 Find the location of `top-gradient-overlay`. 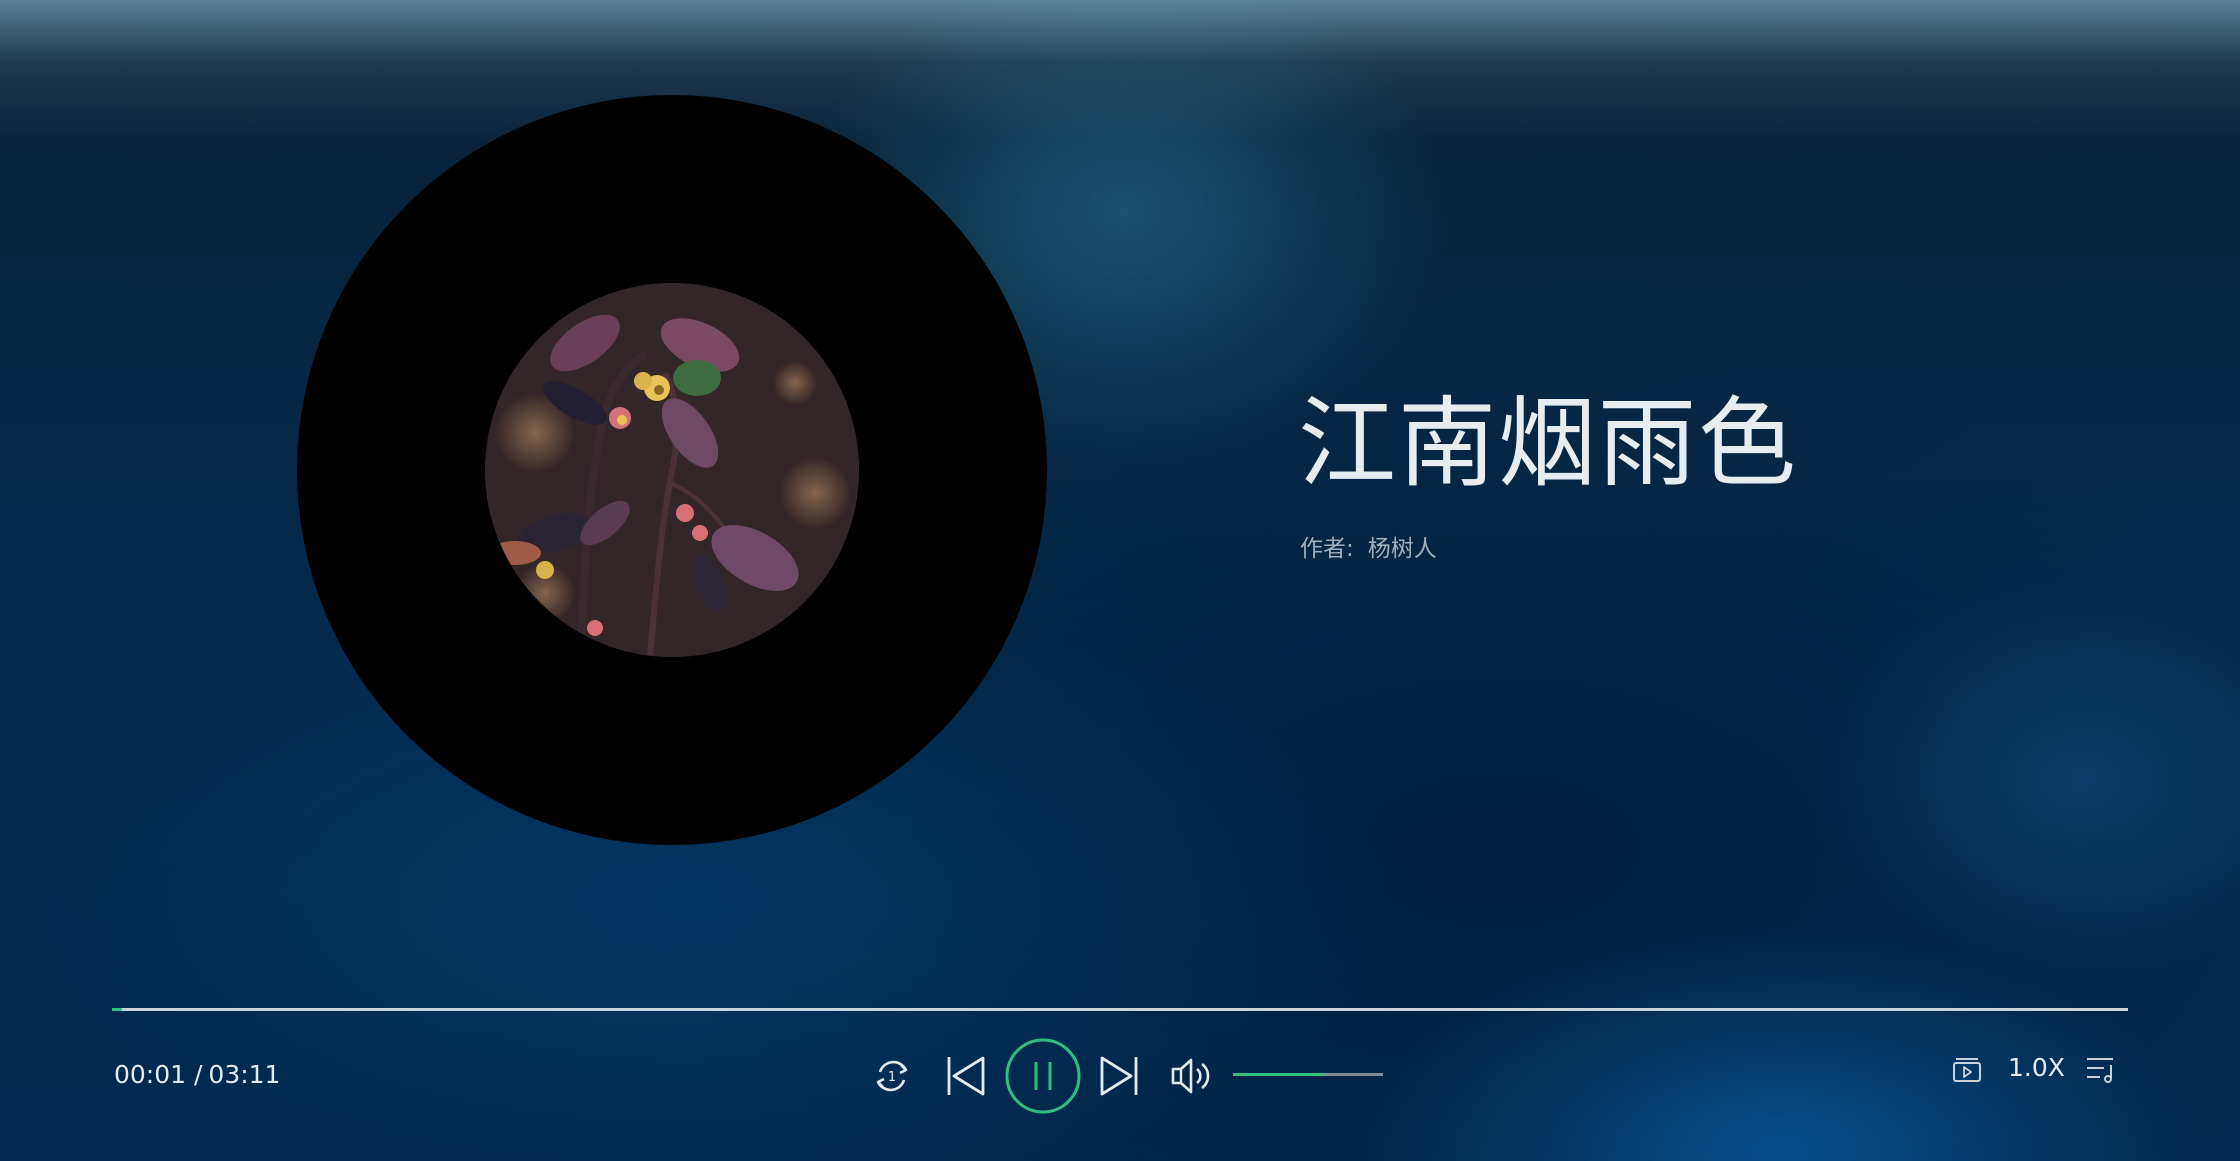

top-gradient-overlay is located at coordinates (1120, 70).